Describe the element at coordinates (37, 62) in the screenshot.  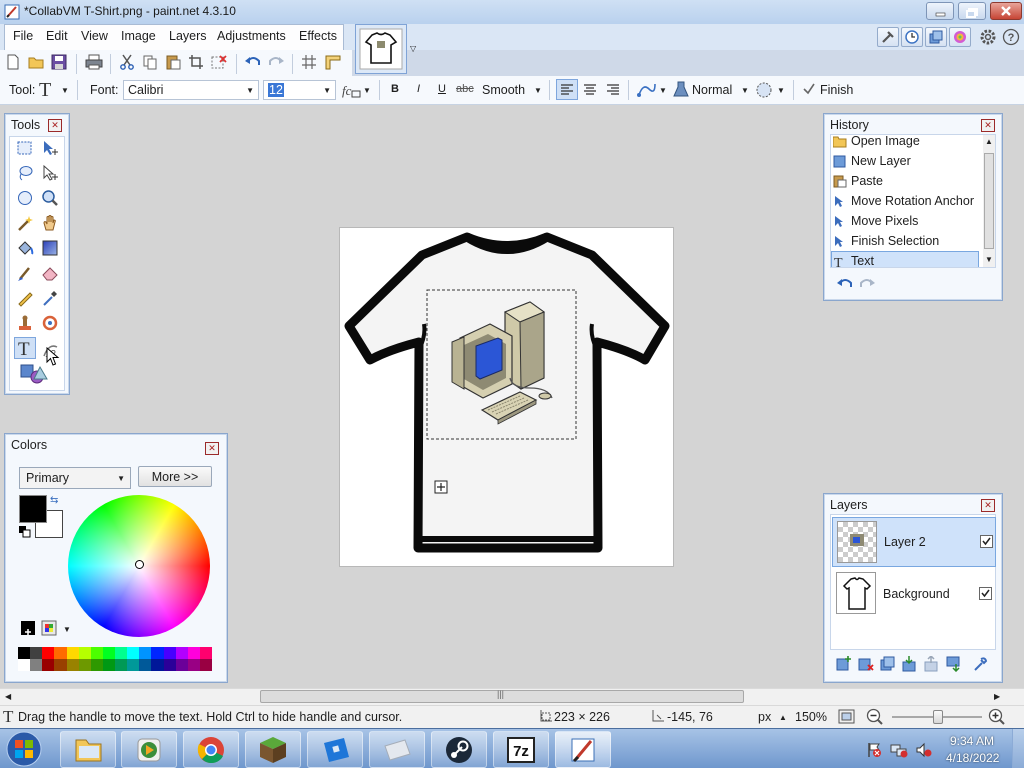
I see `open-folder-icon` at that location.